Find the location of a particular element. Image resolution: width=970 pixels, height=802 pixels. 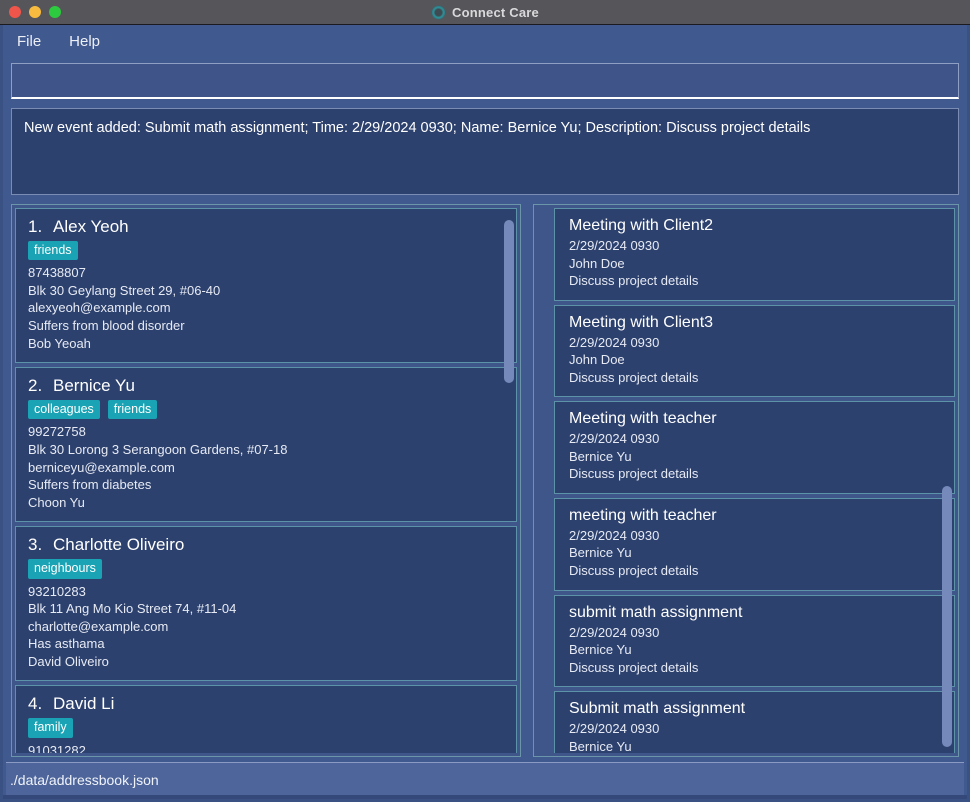

window-title: Connect Care is located at coordinates (495, 12).